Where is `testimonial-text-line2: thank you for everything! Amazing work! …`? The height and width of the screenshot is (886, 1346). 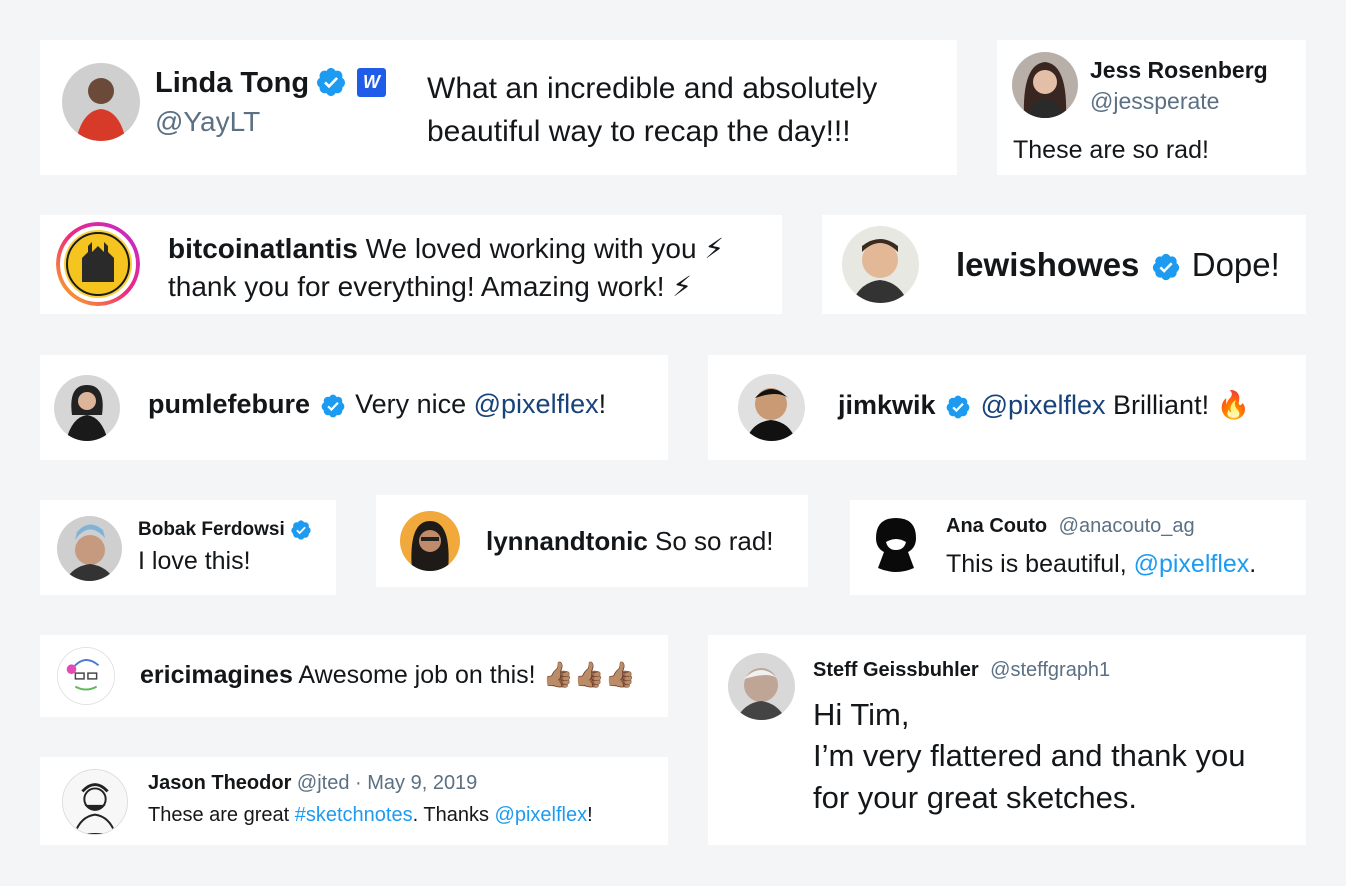 testimonial-text-line2: thank you for everything! Amazing work! … is located at coordinates (430, 286).